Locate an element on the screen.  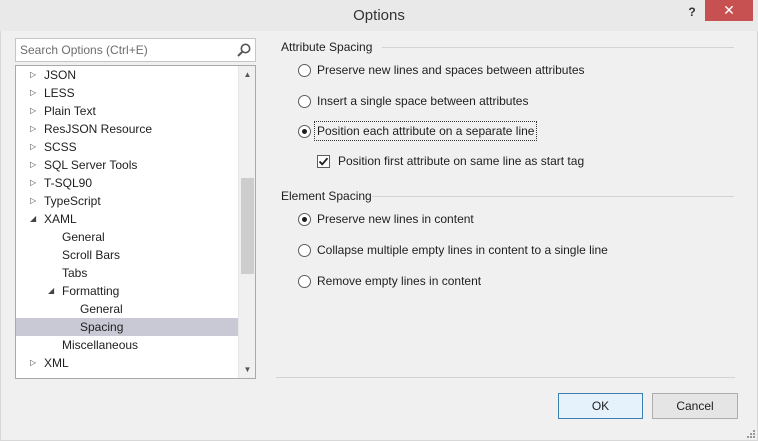
window-title: Options is located at coordinates (379, 15).